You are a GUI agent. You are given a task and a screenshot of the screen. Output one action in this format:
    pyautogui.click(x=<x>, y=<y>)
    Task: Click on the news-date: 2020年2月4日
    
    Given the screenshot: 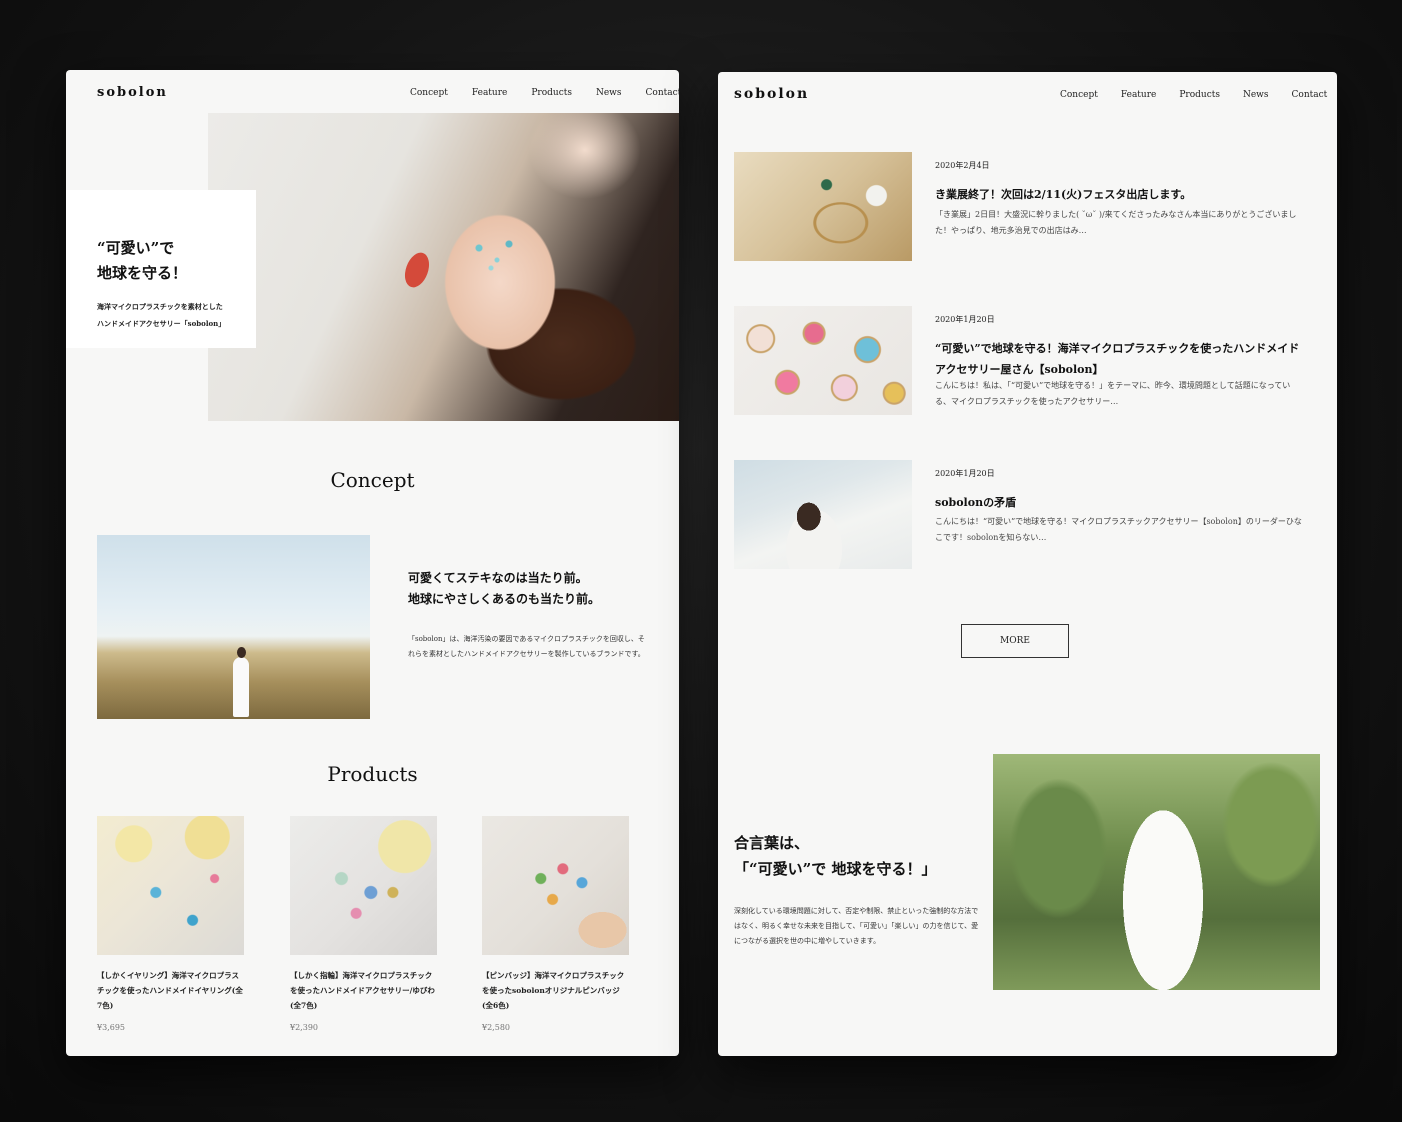 What is the action you would take?
    pyautogui.click(x=962, y=165)
    